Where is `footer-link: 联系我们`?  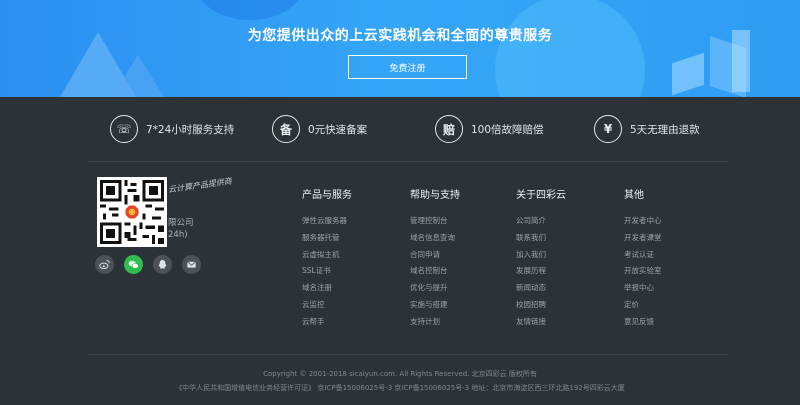 footer-link: 联系我们 is located at coordinates (541, 238).